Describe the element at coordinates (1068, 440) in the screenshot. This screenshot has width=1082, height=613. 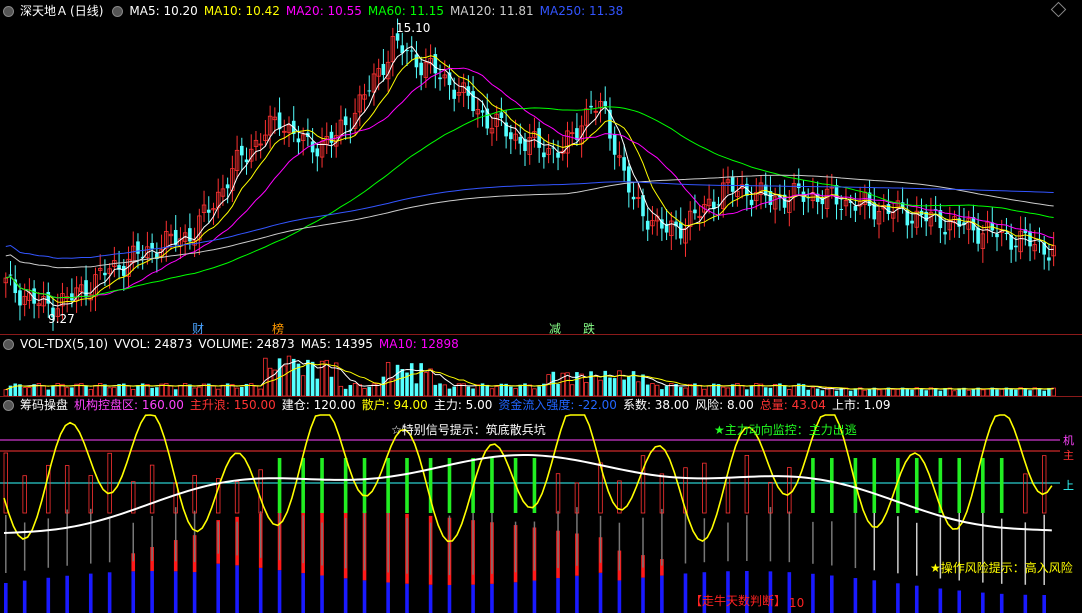
I see `right-label-ji: 机` at that location.